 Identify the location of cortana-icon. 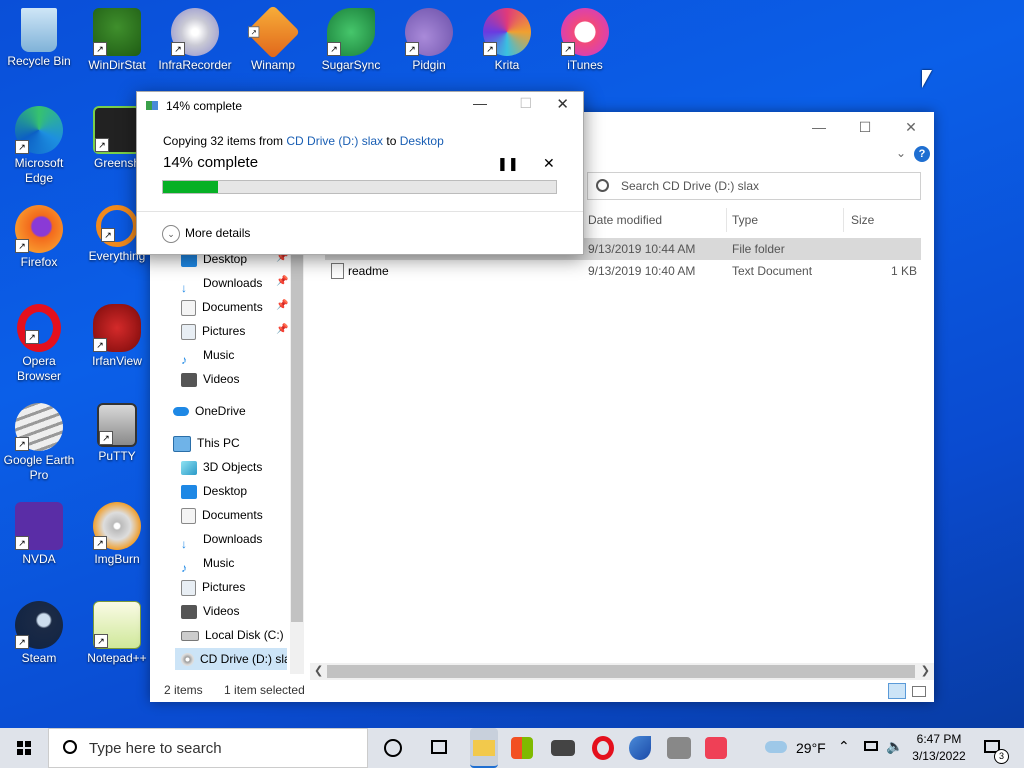
(393, 748).